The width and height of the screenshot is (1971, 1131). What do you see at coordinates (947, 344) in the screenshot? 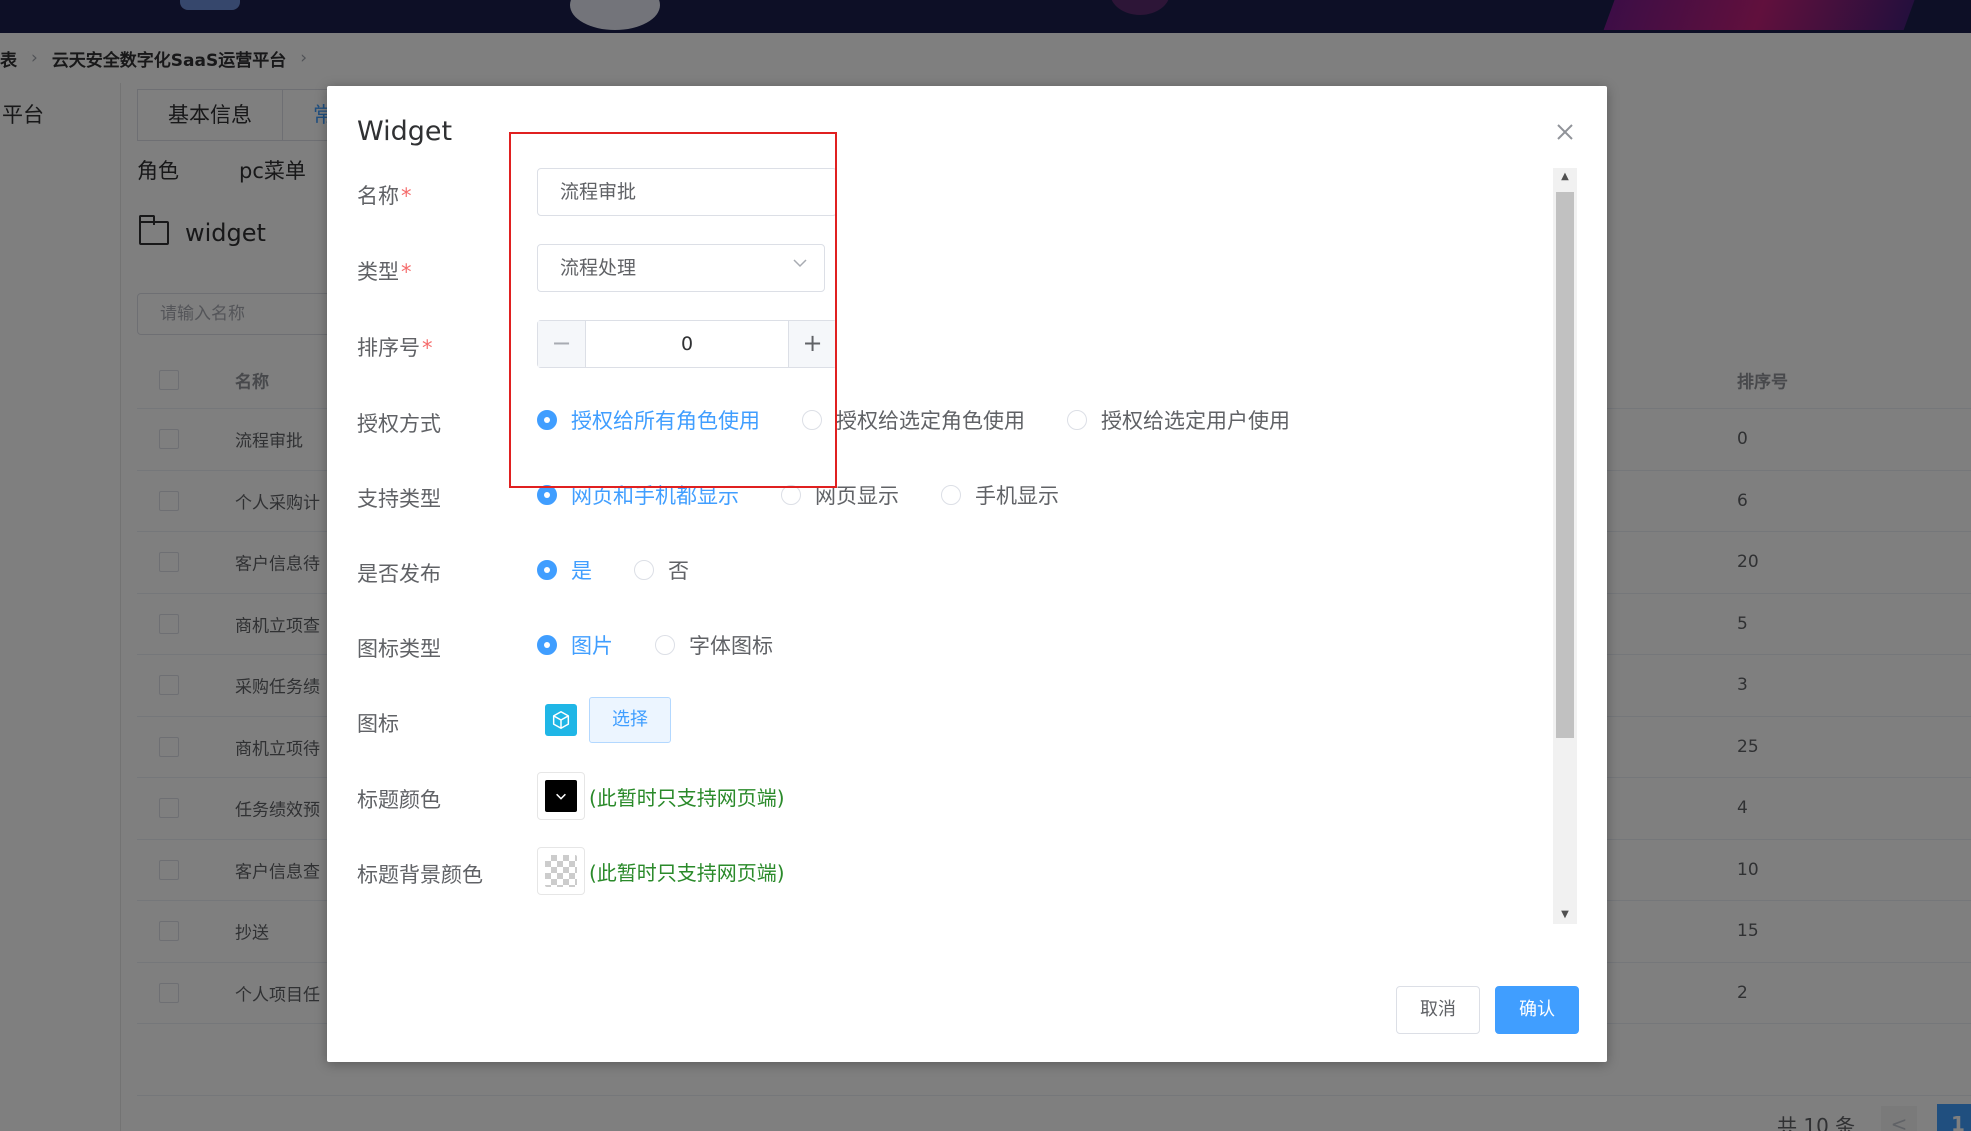
I see `form-row-order: 排序号* − 0 +` at bounding box center [947, 344].